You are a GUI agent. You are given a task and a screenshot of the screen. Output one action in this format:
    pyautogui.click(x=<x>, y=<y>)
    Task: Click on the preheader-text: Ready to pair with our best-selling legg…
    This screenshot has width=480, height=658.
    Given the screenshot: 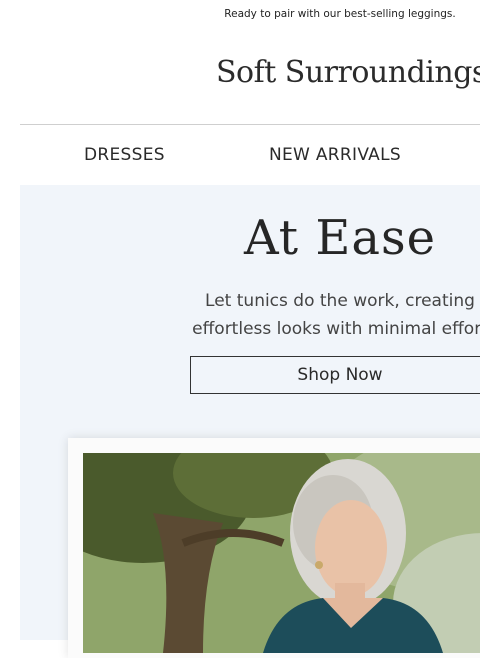 What is the action you would take?
    pyautogui.click(x=340, y=14)
    